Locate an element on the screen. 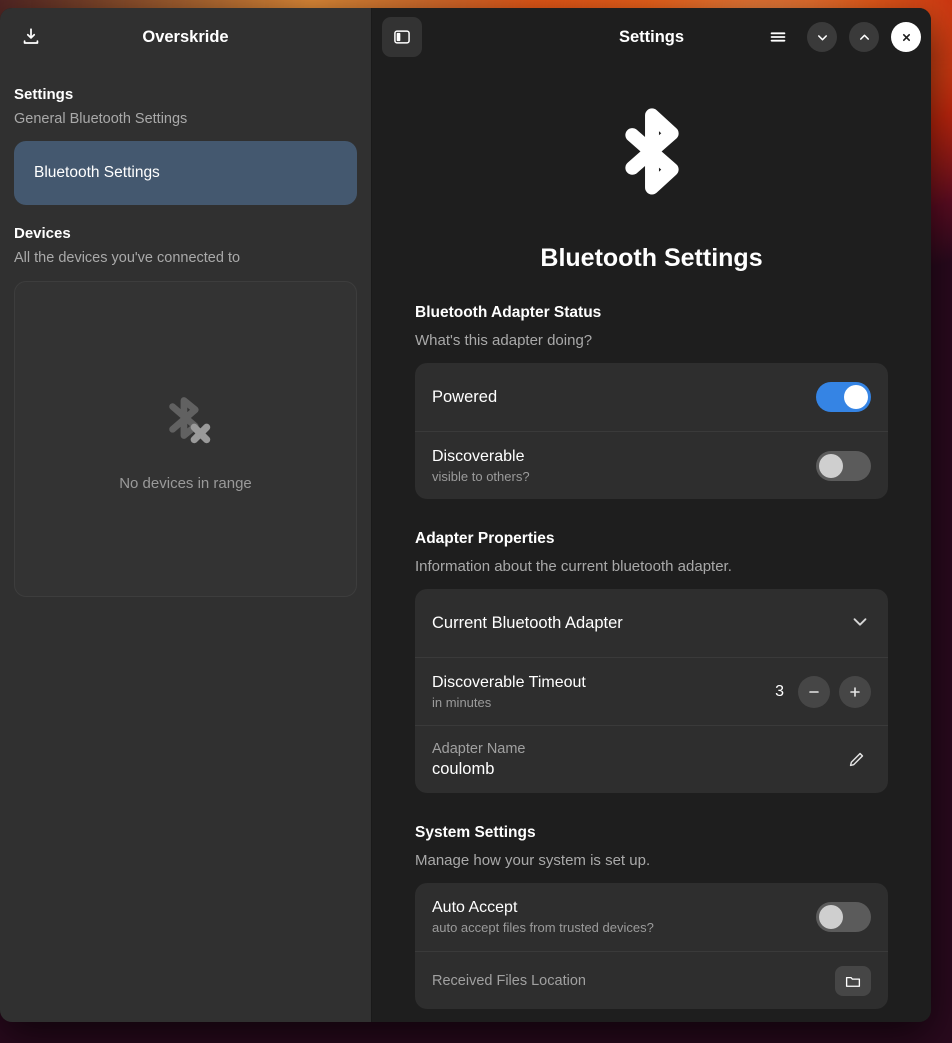  timeout-value: 3 is located at coordinates (779, 691).